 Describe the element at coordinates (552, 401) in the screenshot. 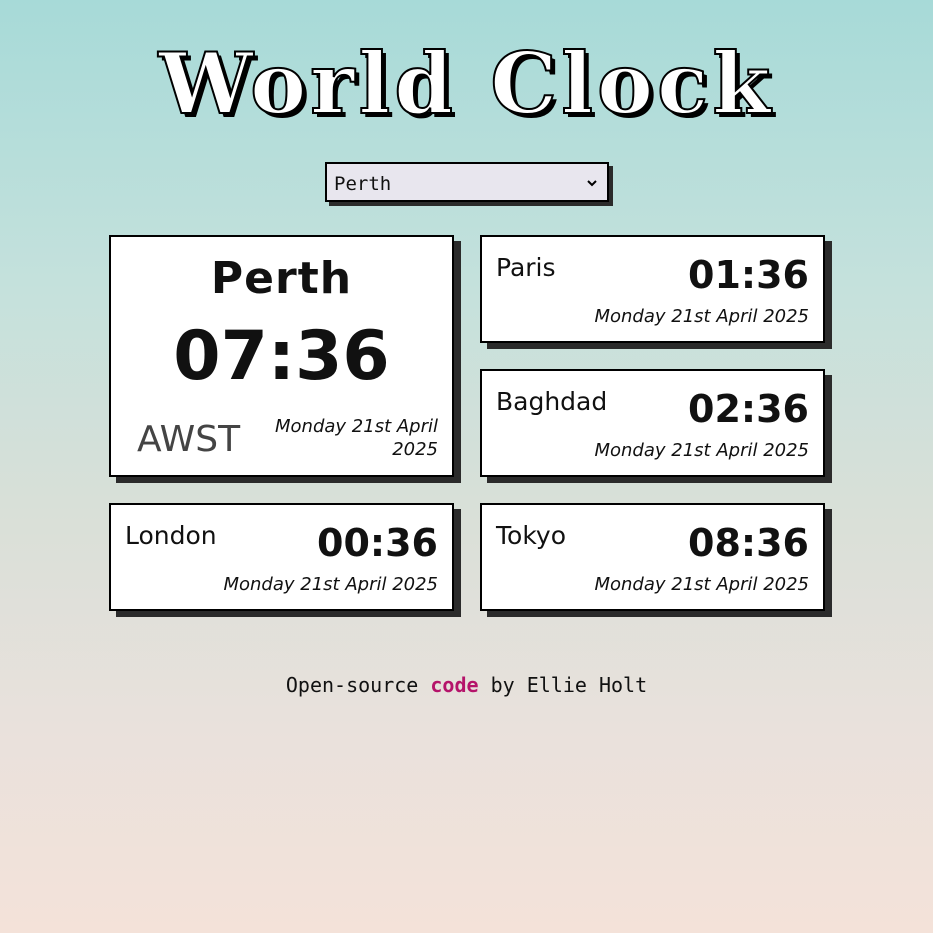

I see `clock-city: Baghdad` at that location.